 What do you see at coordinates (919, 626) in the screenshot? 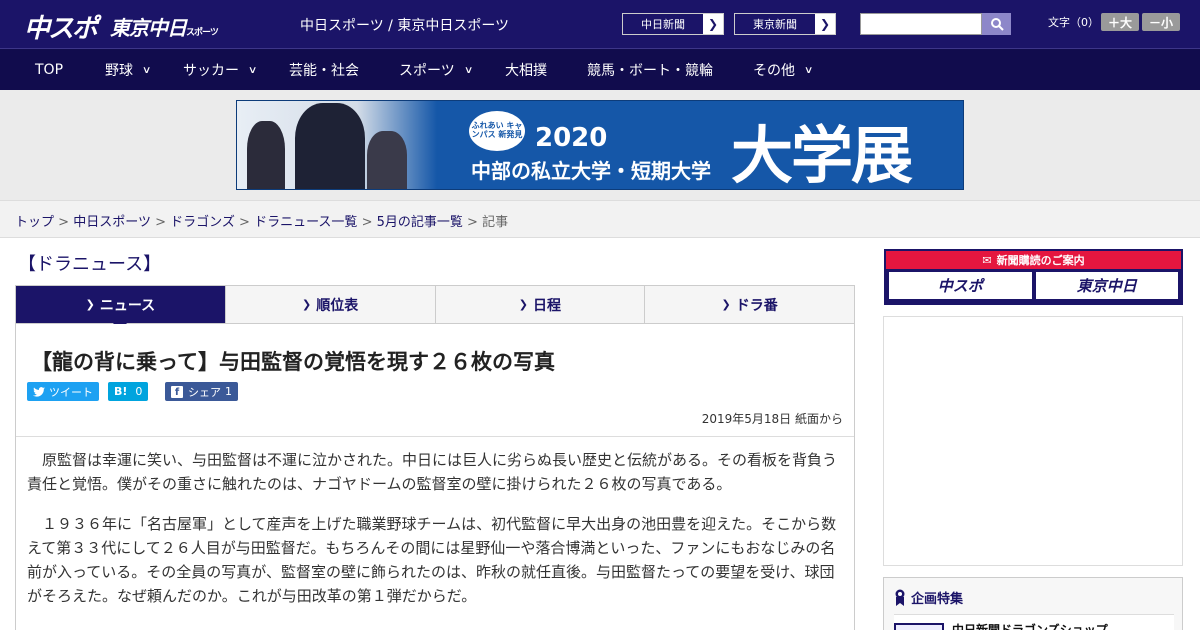
I see `feature-thumbnail` at bounding box center [919, 626].